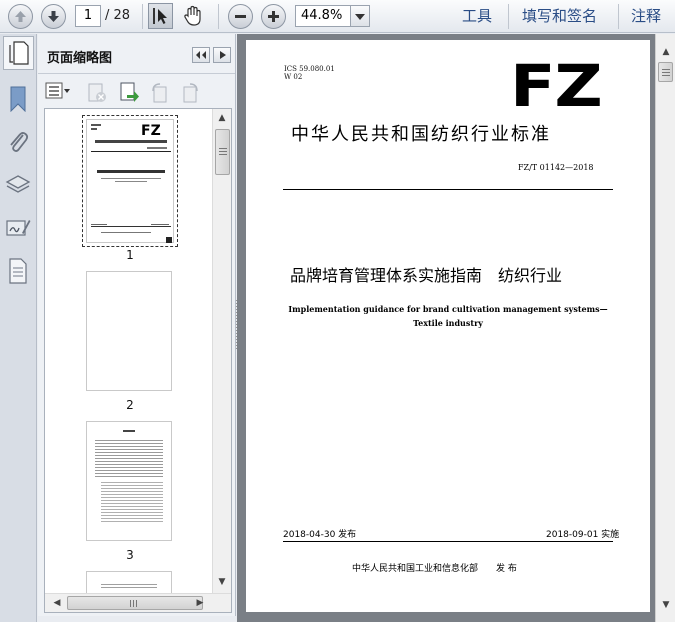 This screenshot has height=622, width=675. I want to click on plus-icon, so click(273, 16).